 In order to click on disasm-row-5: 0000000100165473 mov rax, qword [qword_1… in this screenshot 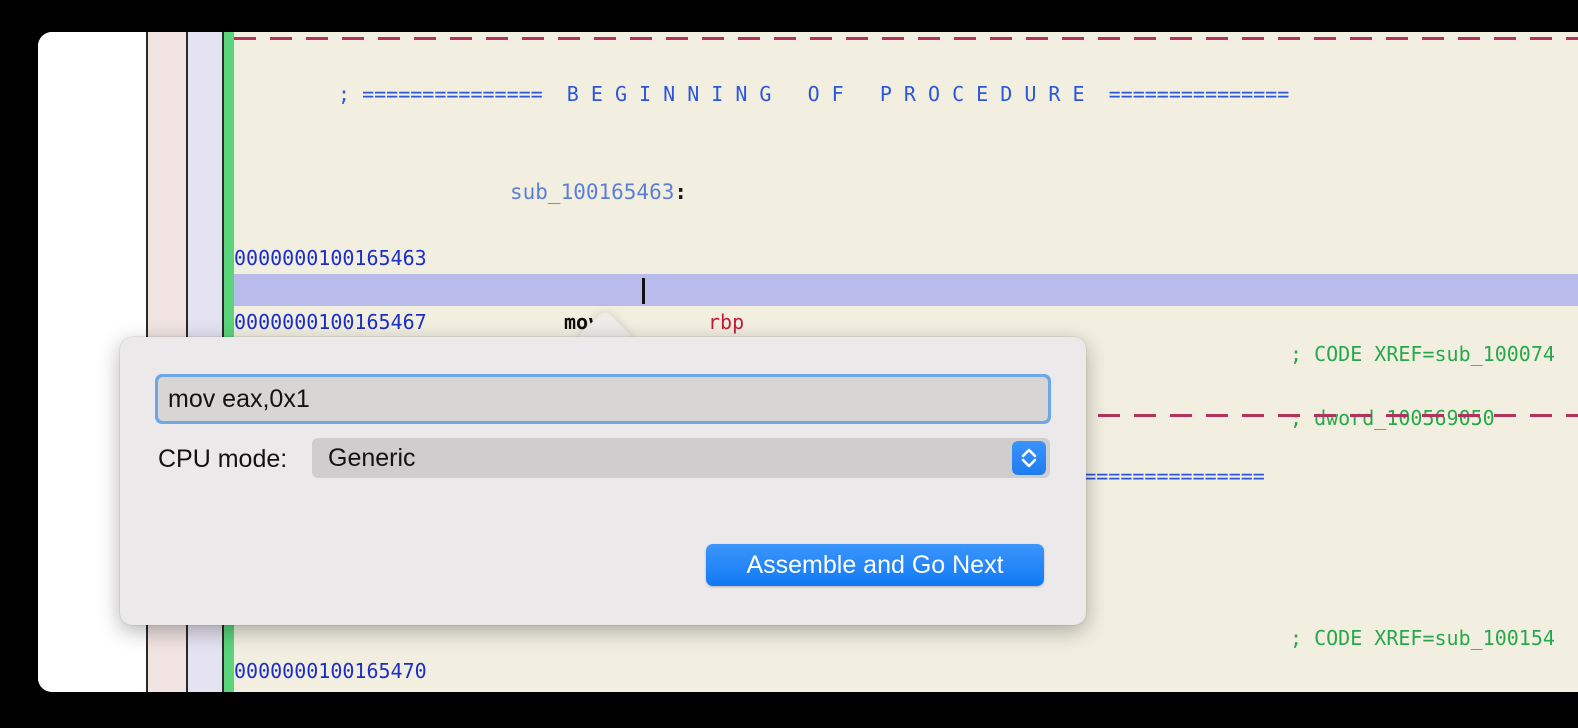, I will do `click(906, 673)`.